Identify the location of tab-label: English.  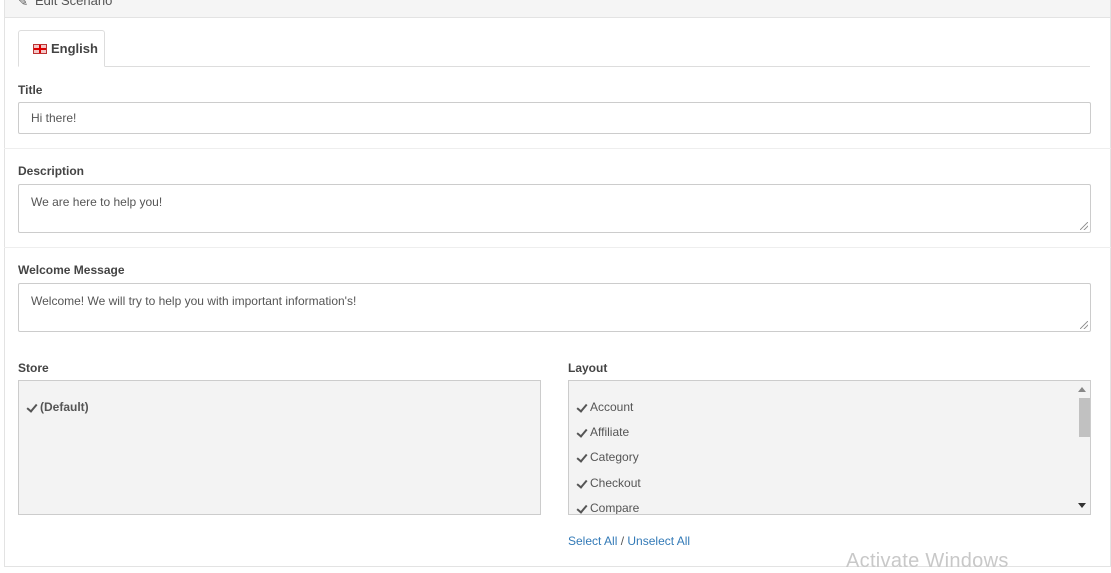
(74, 48).